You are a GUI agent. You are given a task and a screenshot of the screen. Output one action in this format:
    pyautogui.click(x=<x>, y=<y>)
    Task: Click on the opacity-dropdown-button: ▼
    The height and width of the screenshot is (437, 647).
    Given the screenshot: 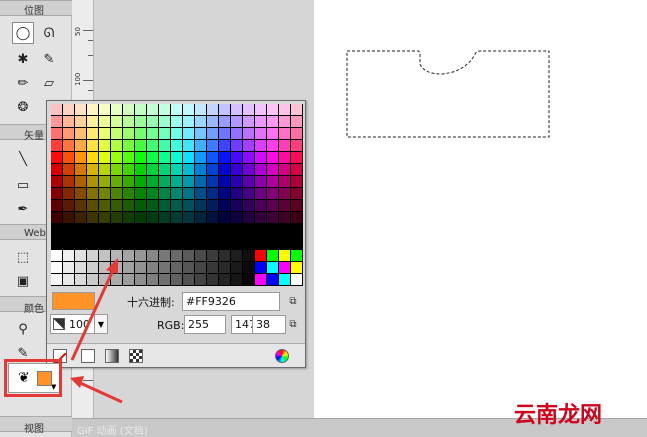 What is the action you would take?
    pyautogui.click(x=100, y=324)
    